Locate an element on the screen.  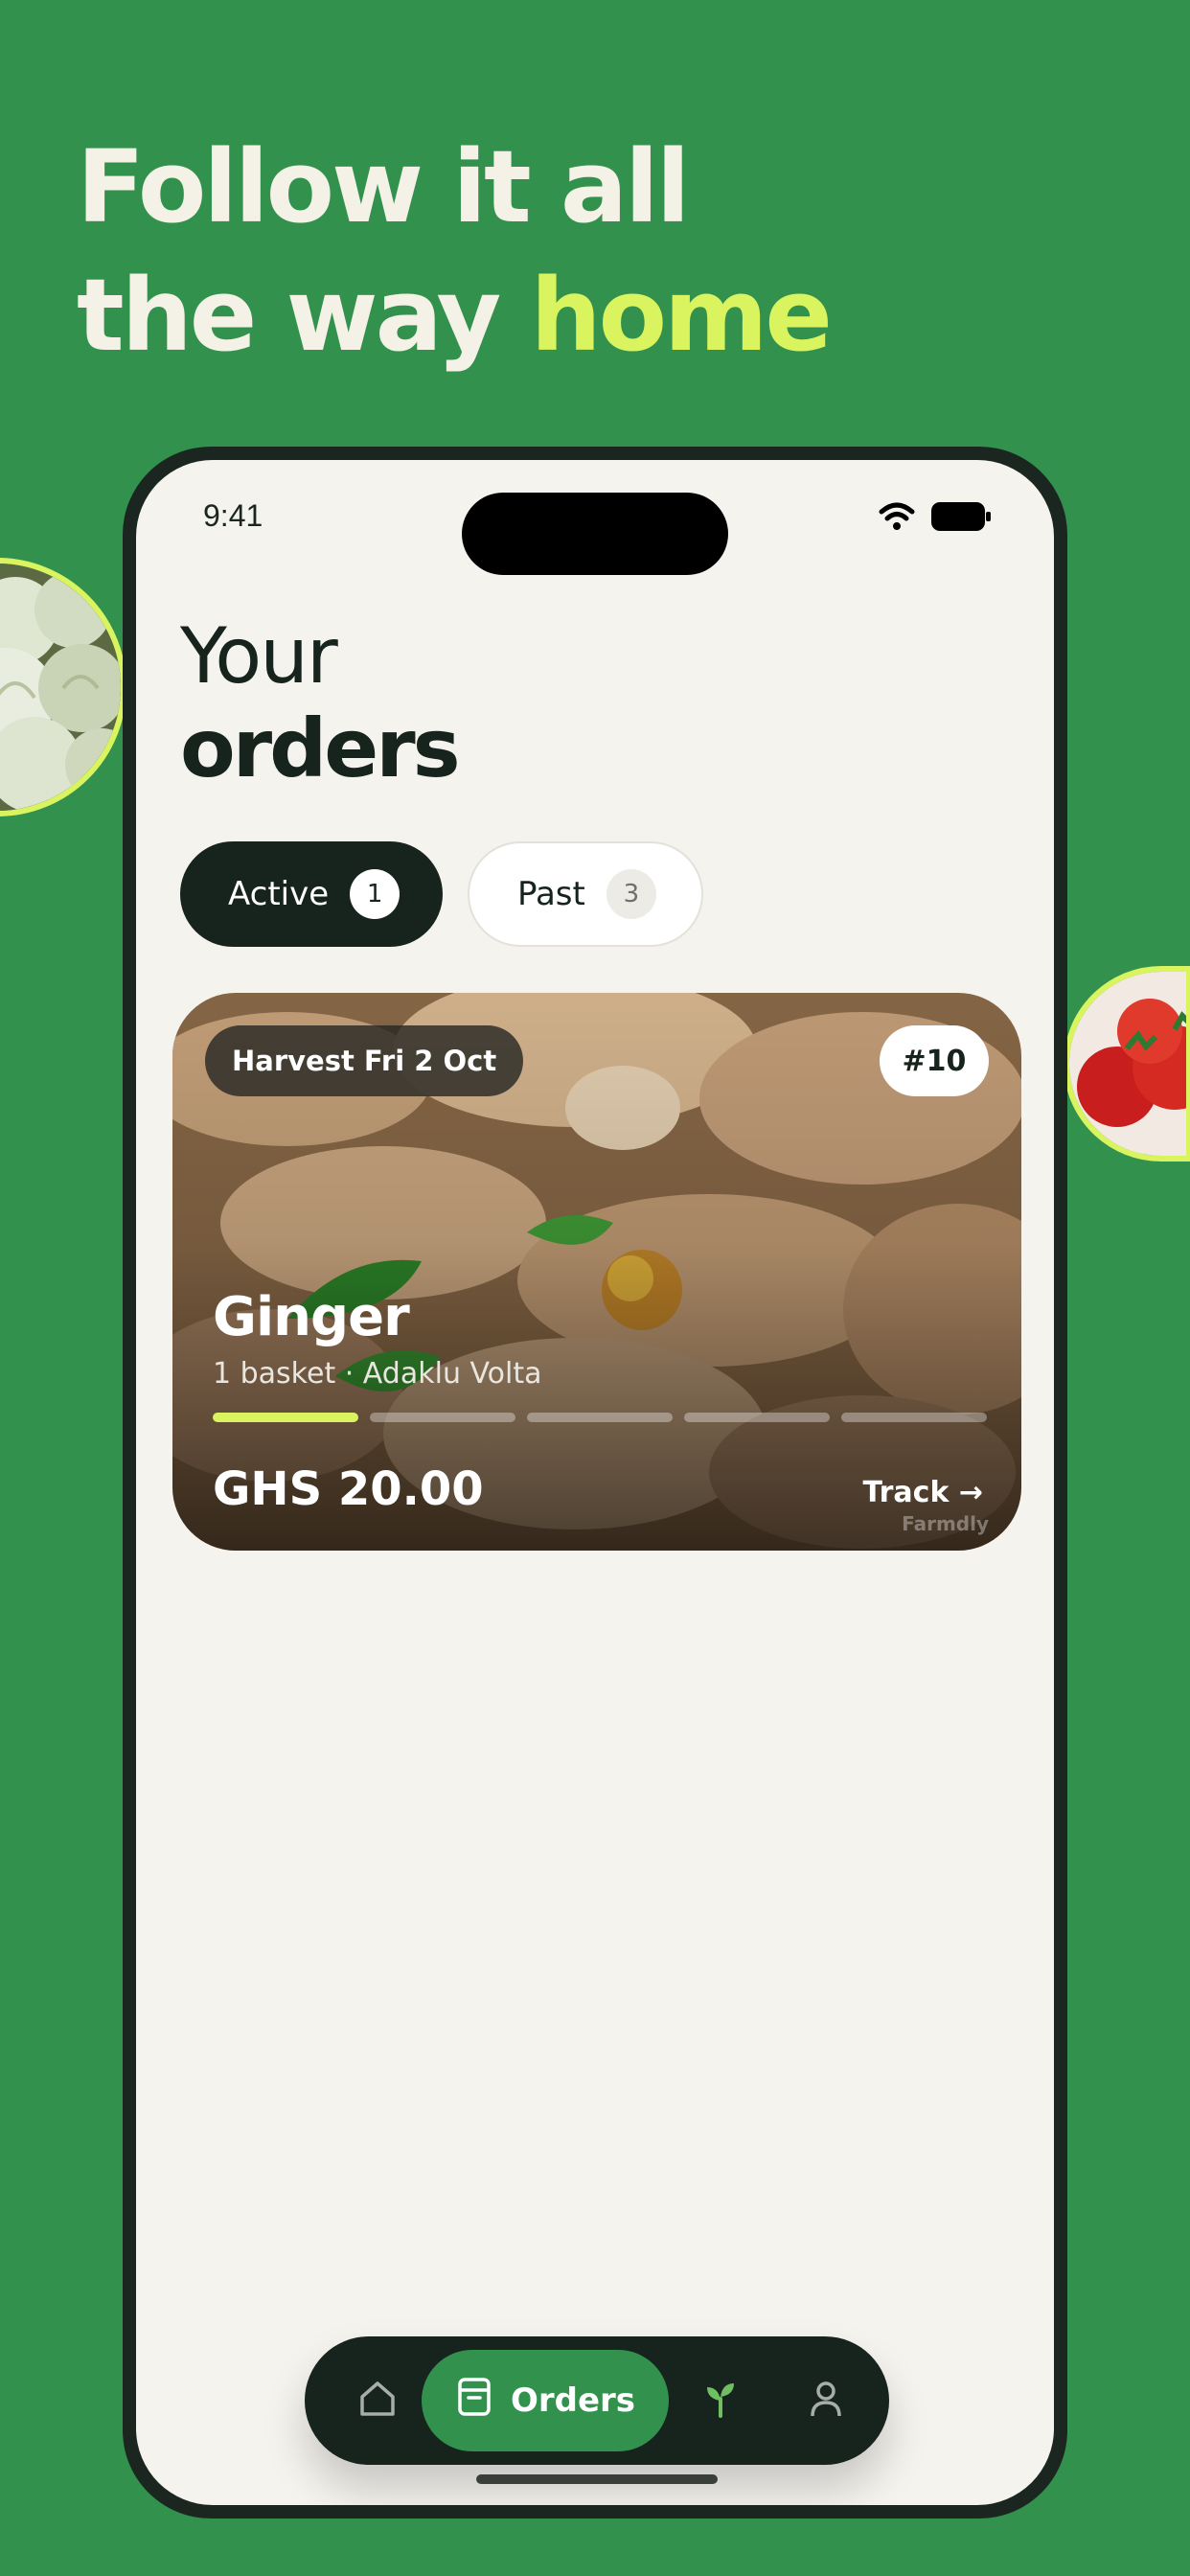
brand-watermark: Farmdly is located at coordinates (946, 1523).